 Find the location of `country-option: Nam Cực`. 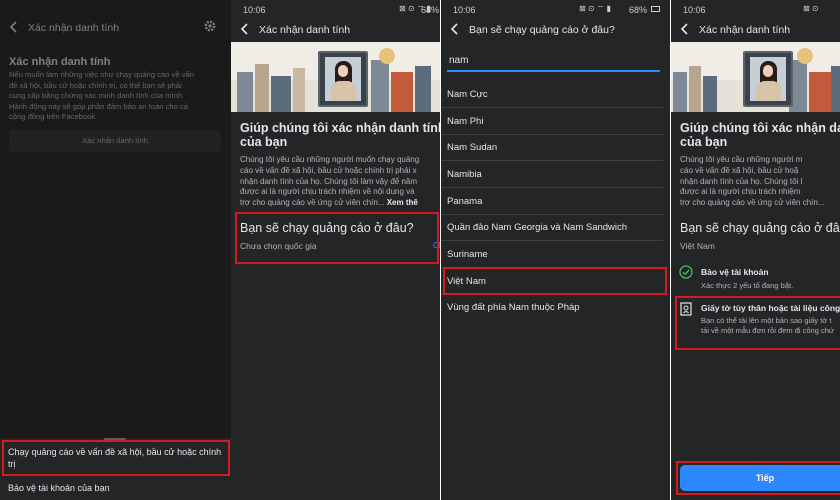

country-option: Nam Cực is located at coordinates (467, 94).